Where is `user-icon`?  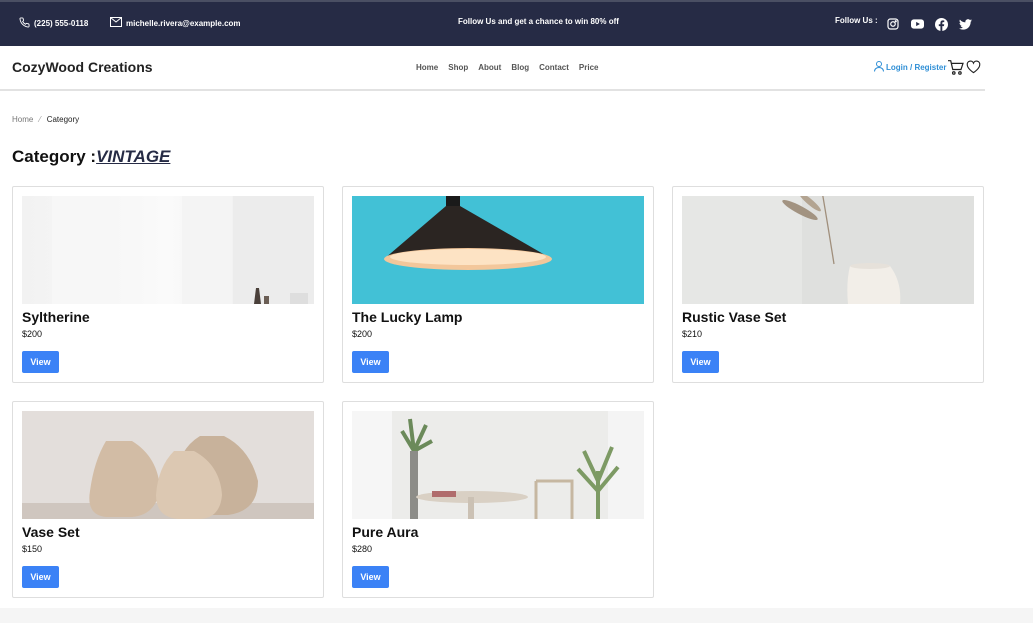 user-icon is located at coordinates (879, 67).